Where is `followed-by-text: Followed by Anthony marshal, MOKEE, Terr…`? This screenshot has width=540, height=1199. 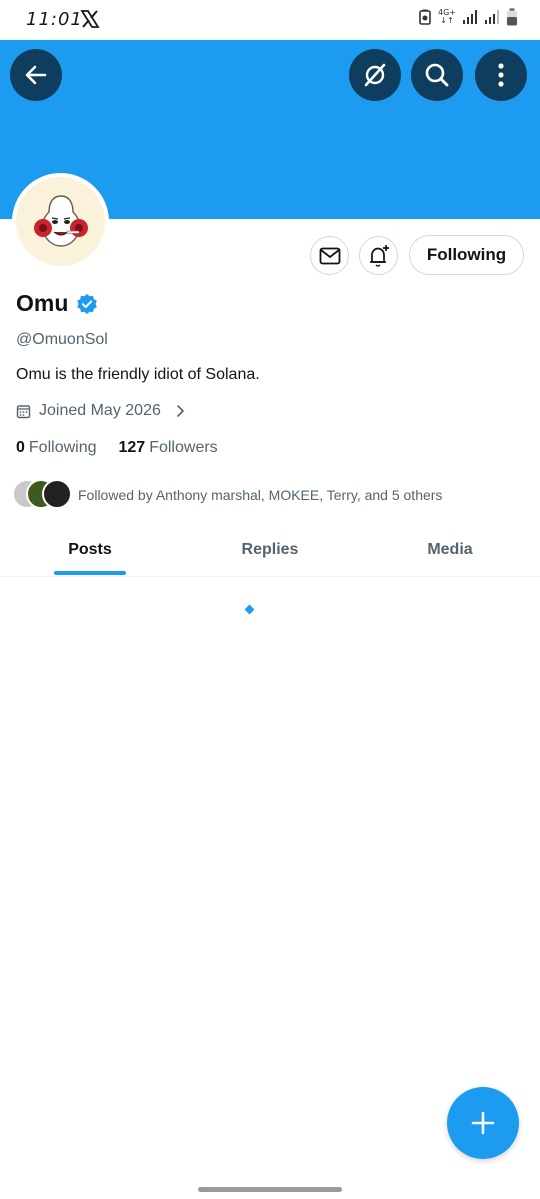
followed-by-text: Followed by Anthony marshal, MOKEE, Terr… is located at coordinates (260, 495).